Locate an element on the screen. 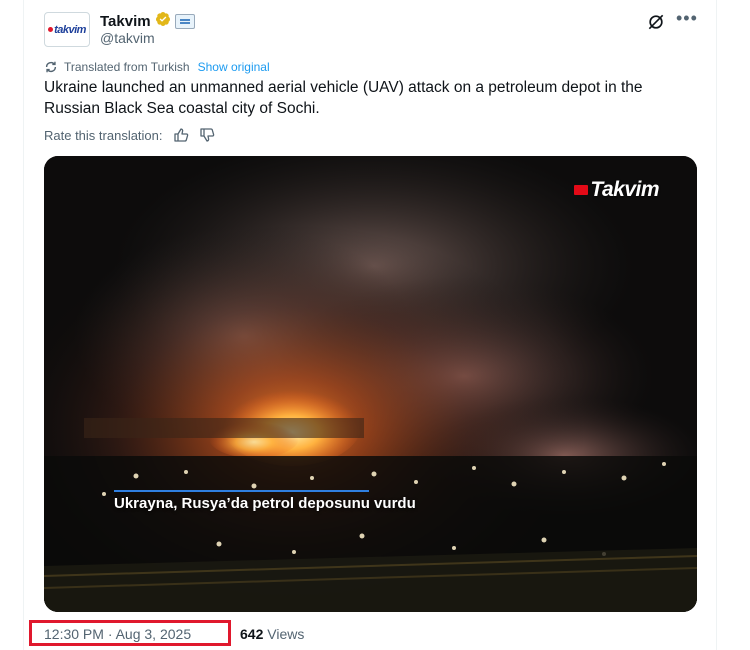 The height and width of the screenshot is (650, 750). verified-icon is located at coordinates (163, 21).